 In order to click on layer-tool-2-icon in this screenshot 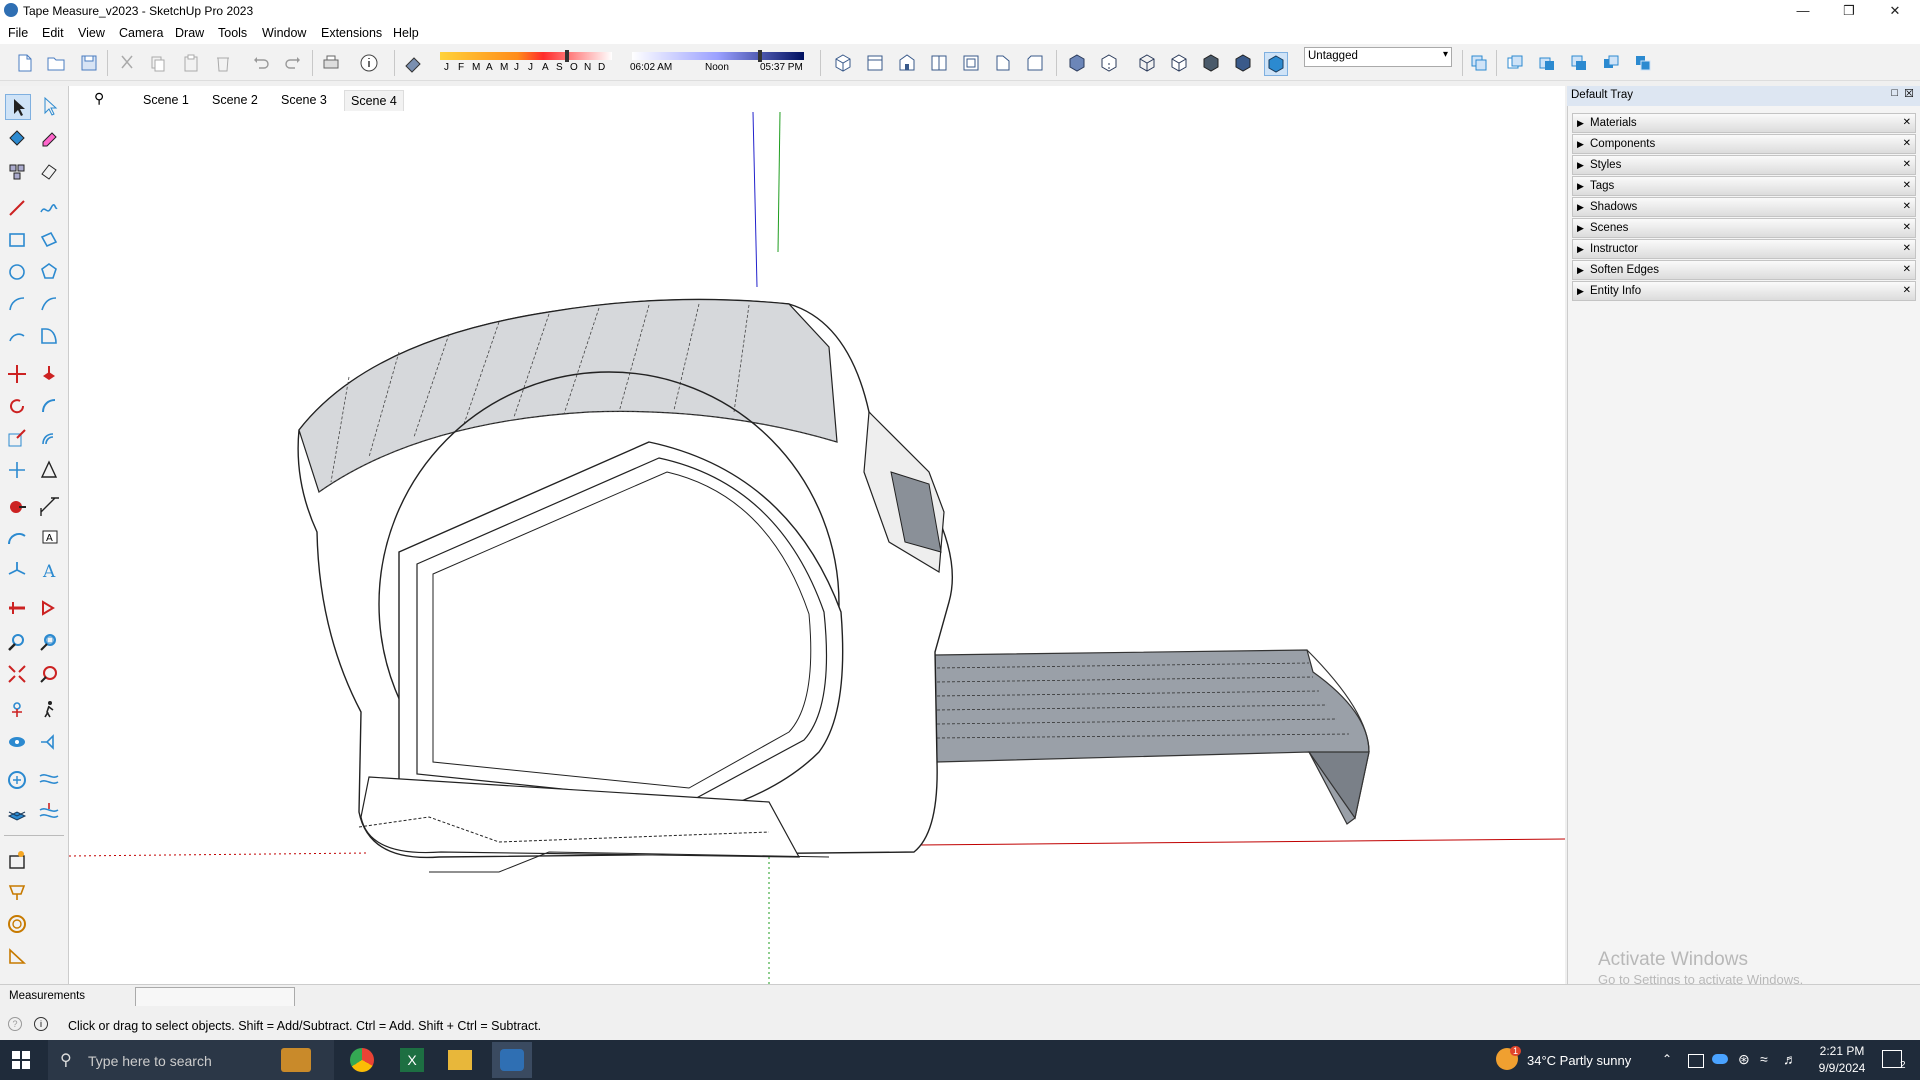, I will do `click(1547, 63)`.